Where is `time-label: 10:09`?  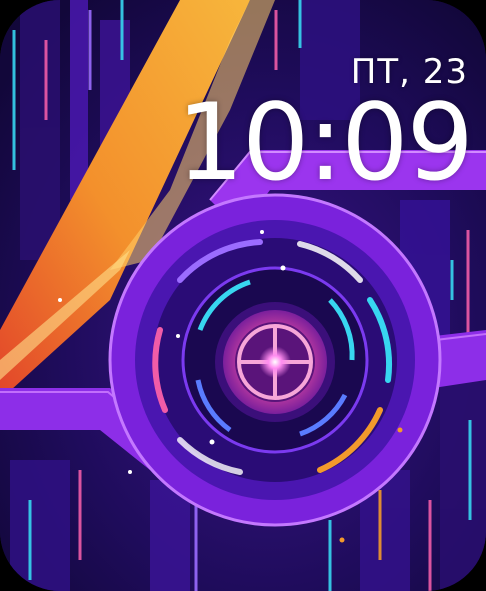 time-label: 10:09 is located at coordinates (325, 143).